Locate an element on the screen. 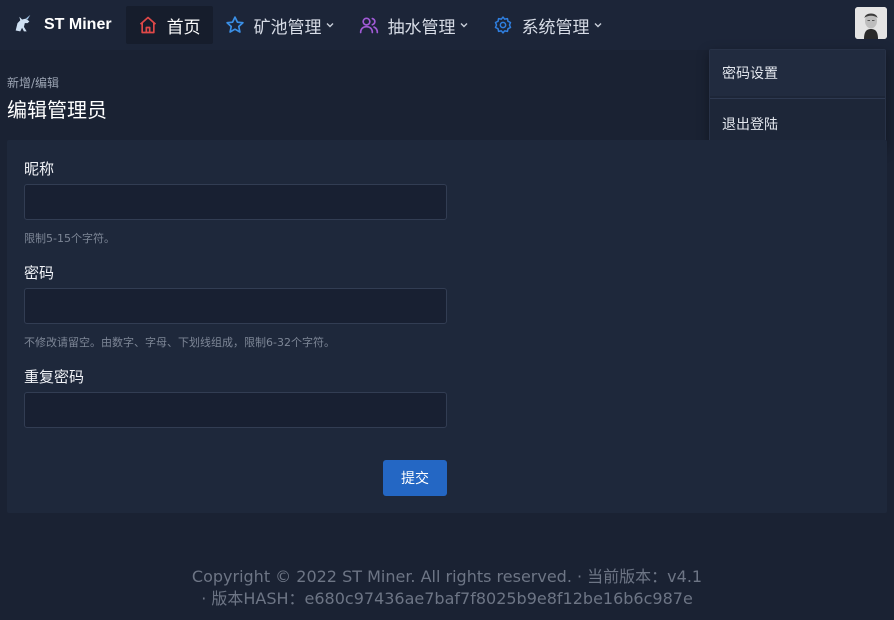  nickname-label: 昵称 is located at coordinates (39, 169).